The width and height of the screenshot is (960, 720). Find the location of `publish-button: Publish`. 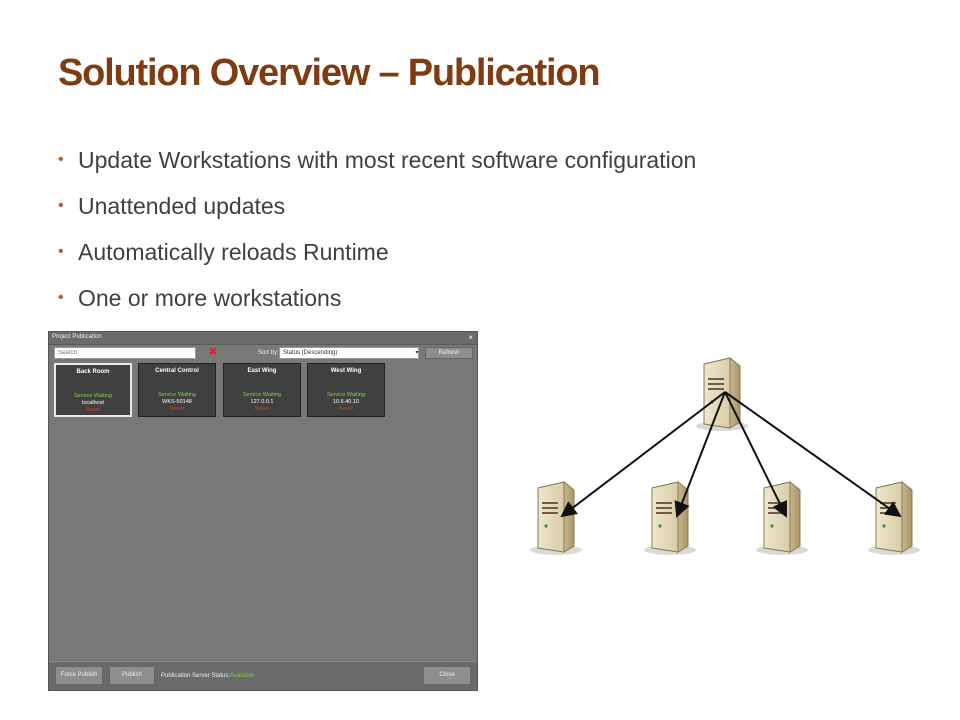

publish-button: Publish is located at coordinates (132, 675).